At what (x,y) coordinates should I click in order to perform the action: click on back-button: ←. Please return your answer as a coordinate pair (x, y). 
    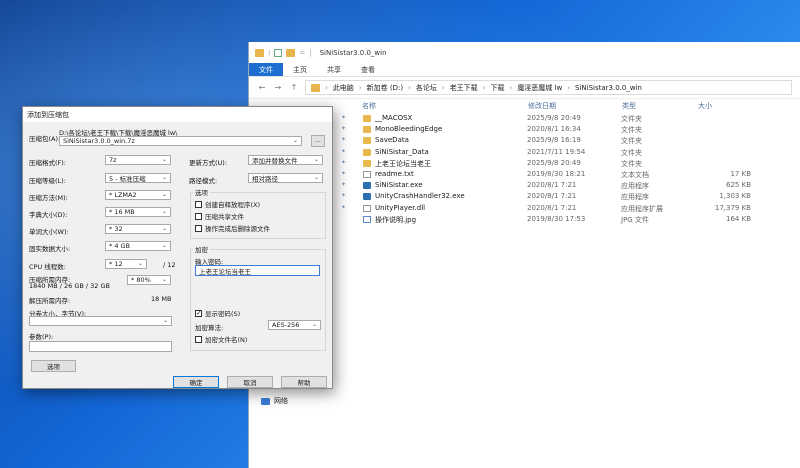
    Looking at the image, I should click on (262, 87).